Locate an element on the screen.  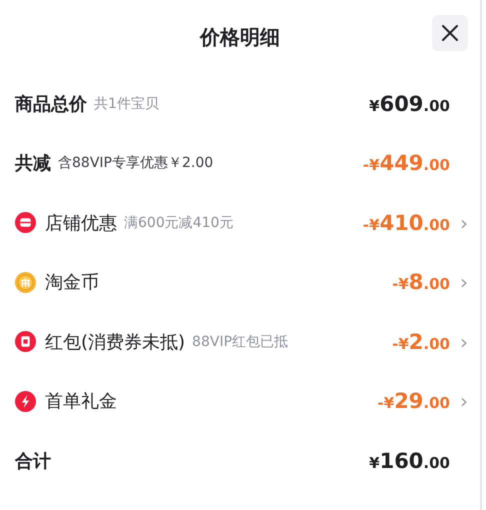
close-button is located at coordinates (450, 33).